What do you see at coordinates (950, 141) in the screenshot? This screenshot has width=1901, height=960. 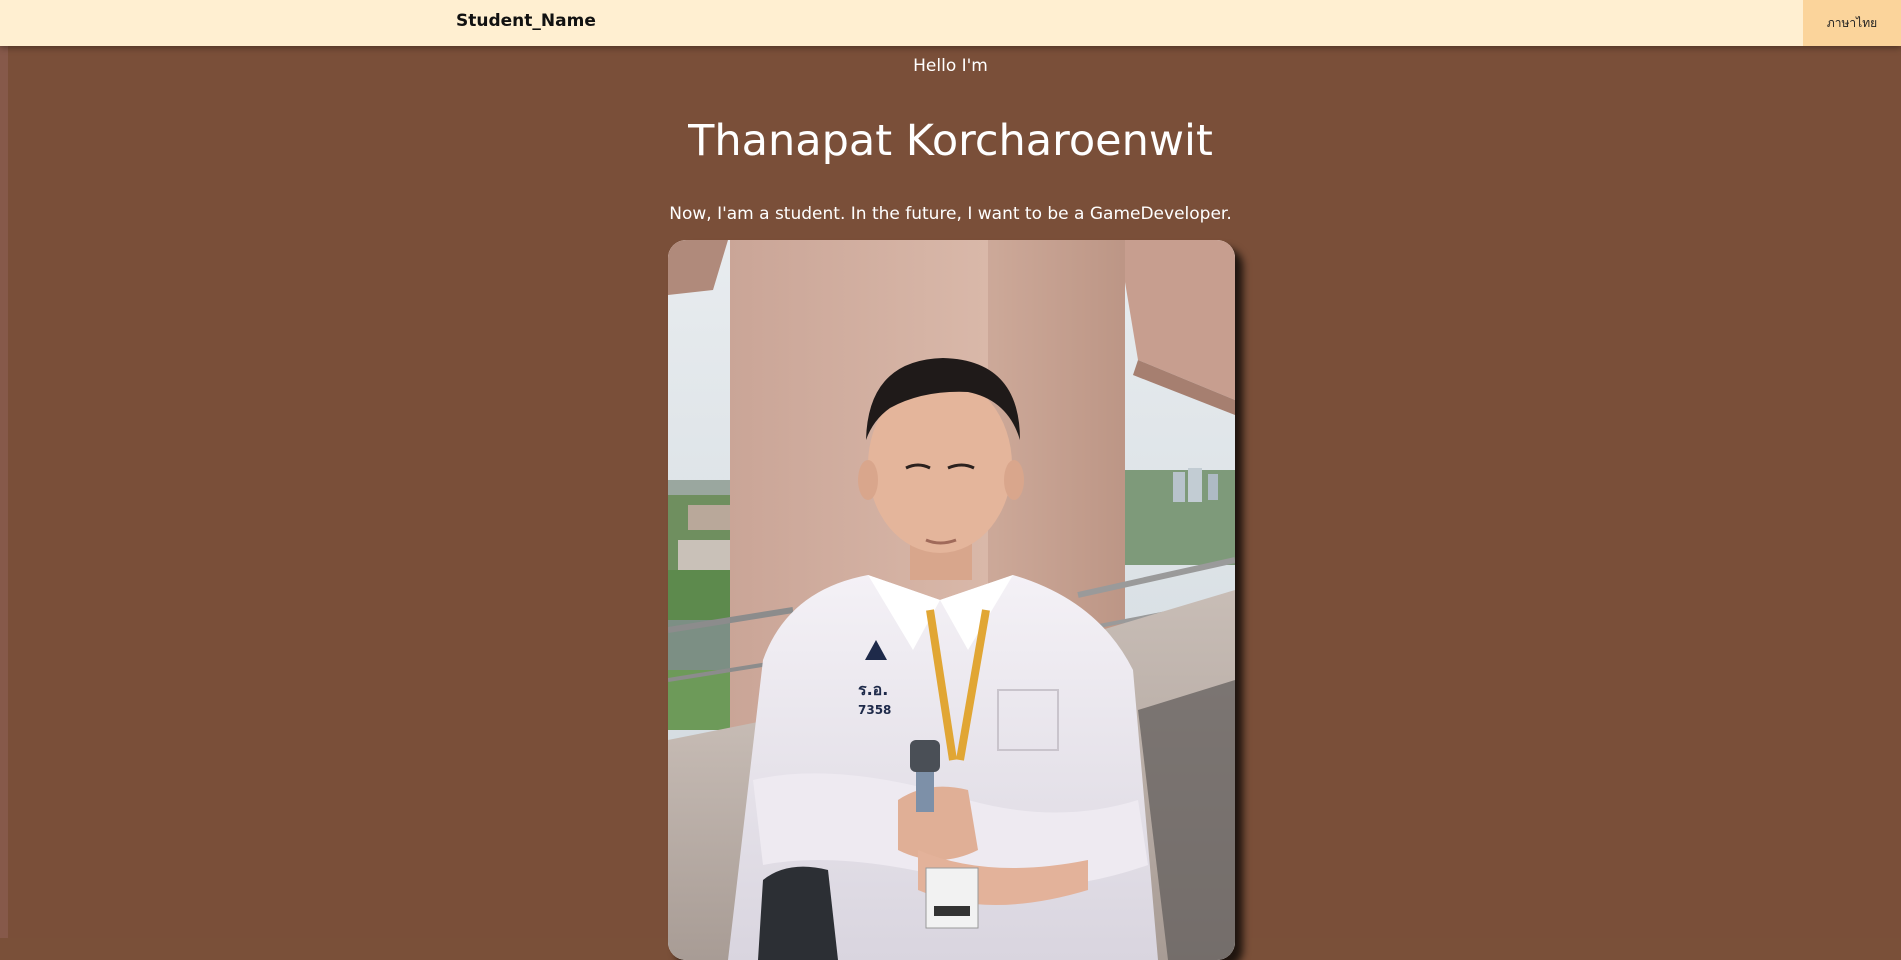 I see `student-name-heading: Thanapat Korcharoenwit` at bounding box center [950, 141].